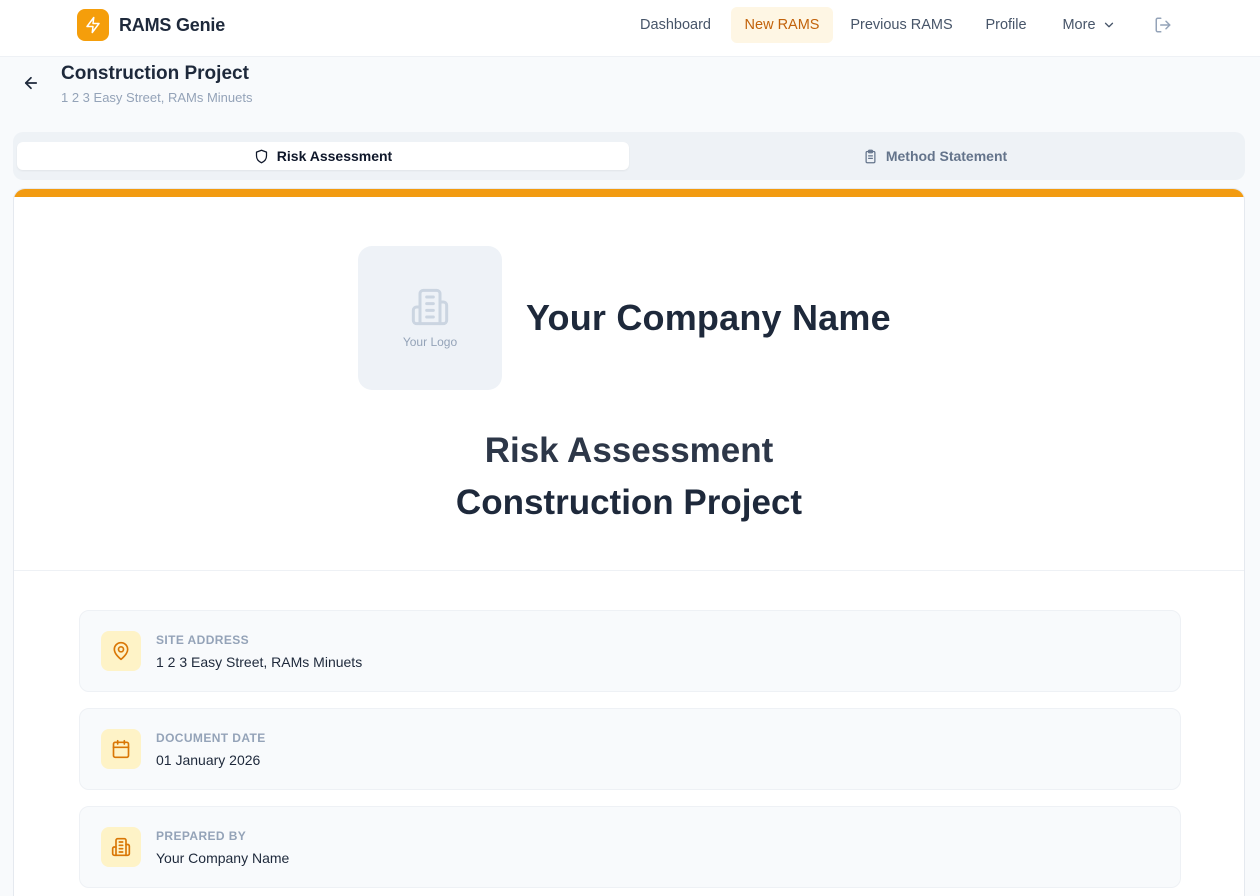  Describe the element at coordinates (782, 25) in the screenshot. I see `nav-new-rams: New RAMS` at that location.